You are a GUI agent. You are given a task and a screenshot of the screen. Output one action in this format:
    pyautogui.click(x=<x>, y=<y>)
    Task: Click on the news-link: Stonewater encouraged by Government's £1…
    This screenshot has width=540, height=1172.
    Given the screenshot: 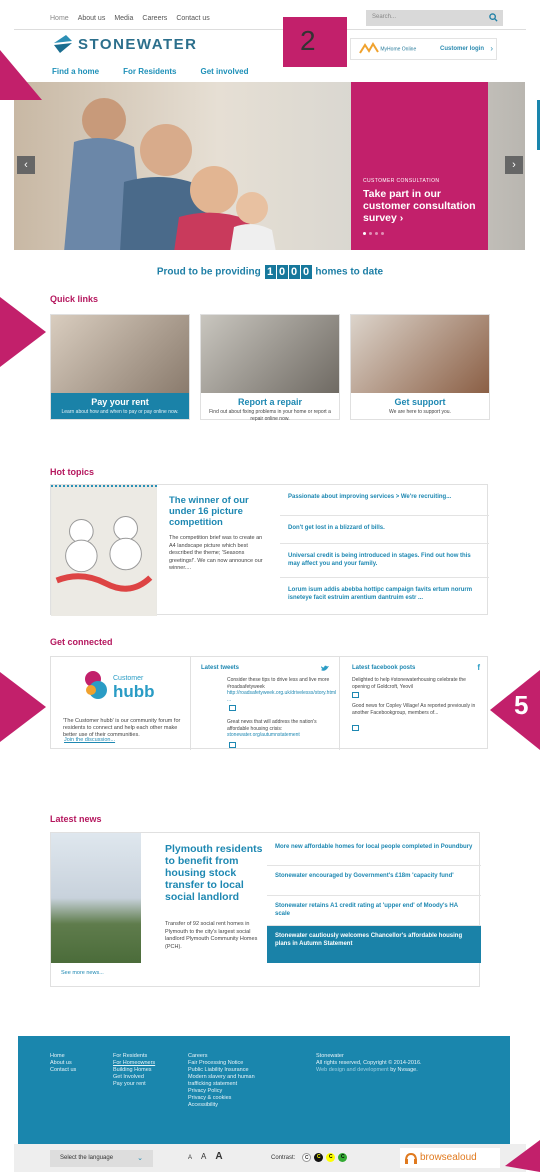 What is the action you would take?
    pyautogui.click(x=374, y=875)
    